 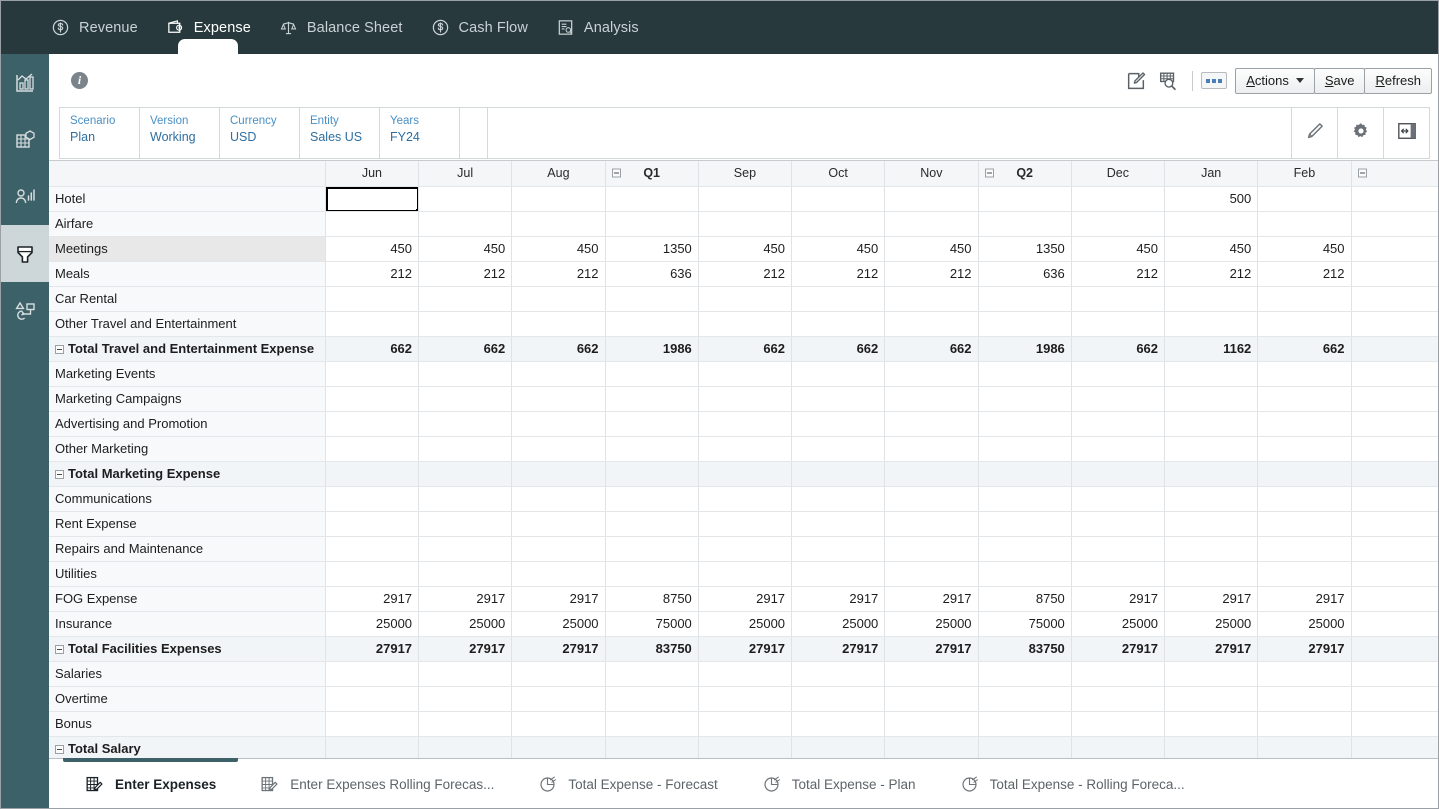 What do you see at coordinates (1211, 649) in the screenshot?
I see `grid-cell: 27917` at bounding box center [1211, 649].